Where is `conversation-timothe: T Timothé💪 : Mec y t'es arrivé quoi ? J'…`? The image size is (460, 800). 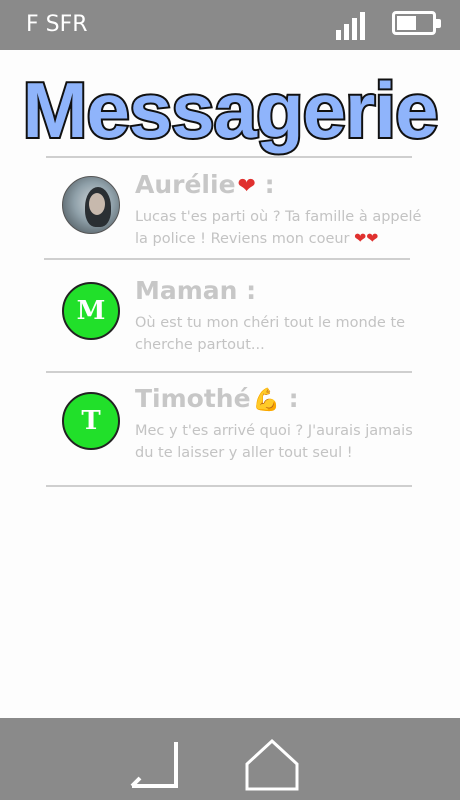
conversation-timothe: T Timothé💪 : Mec y t'es arrivé quoi ? J'… is located at coordinates (248, 434).